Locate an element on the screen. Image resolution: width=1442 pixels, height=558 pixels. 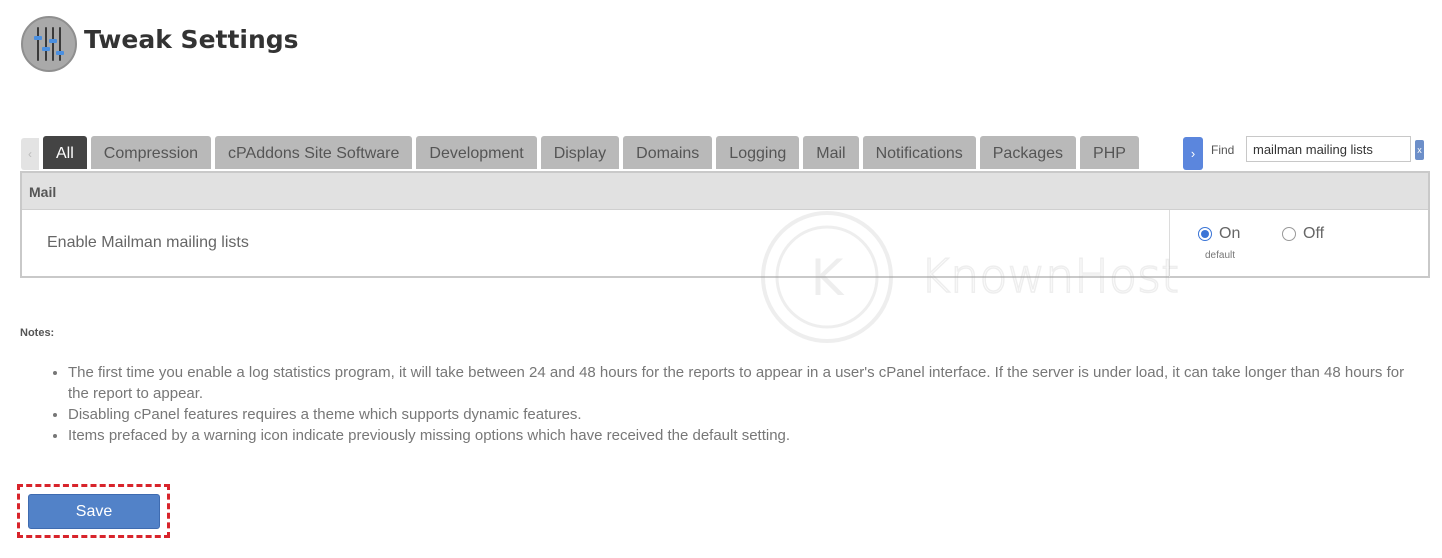
sliders-icon is located at coordinates (49, 44).